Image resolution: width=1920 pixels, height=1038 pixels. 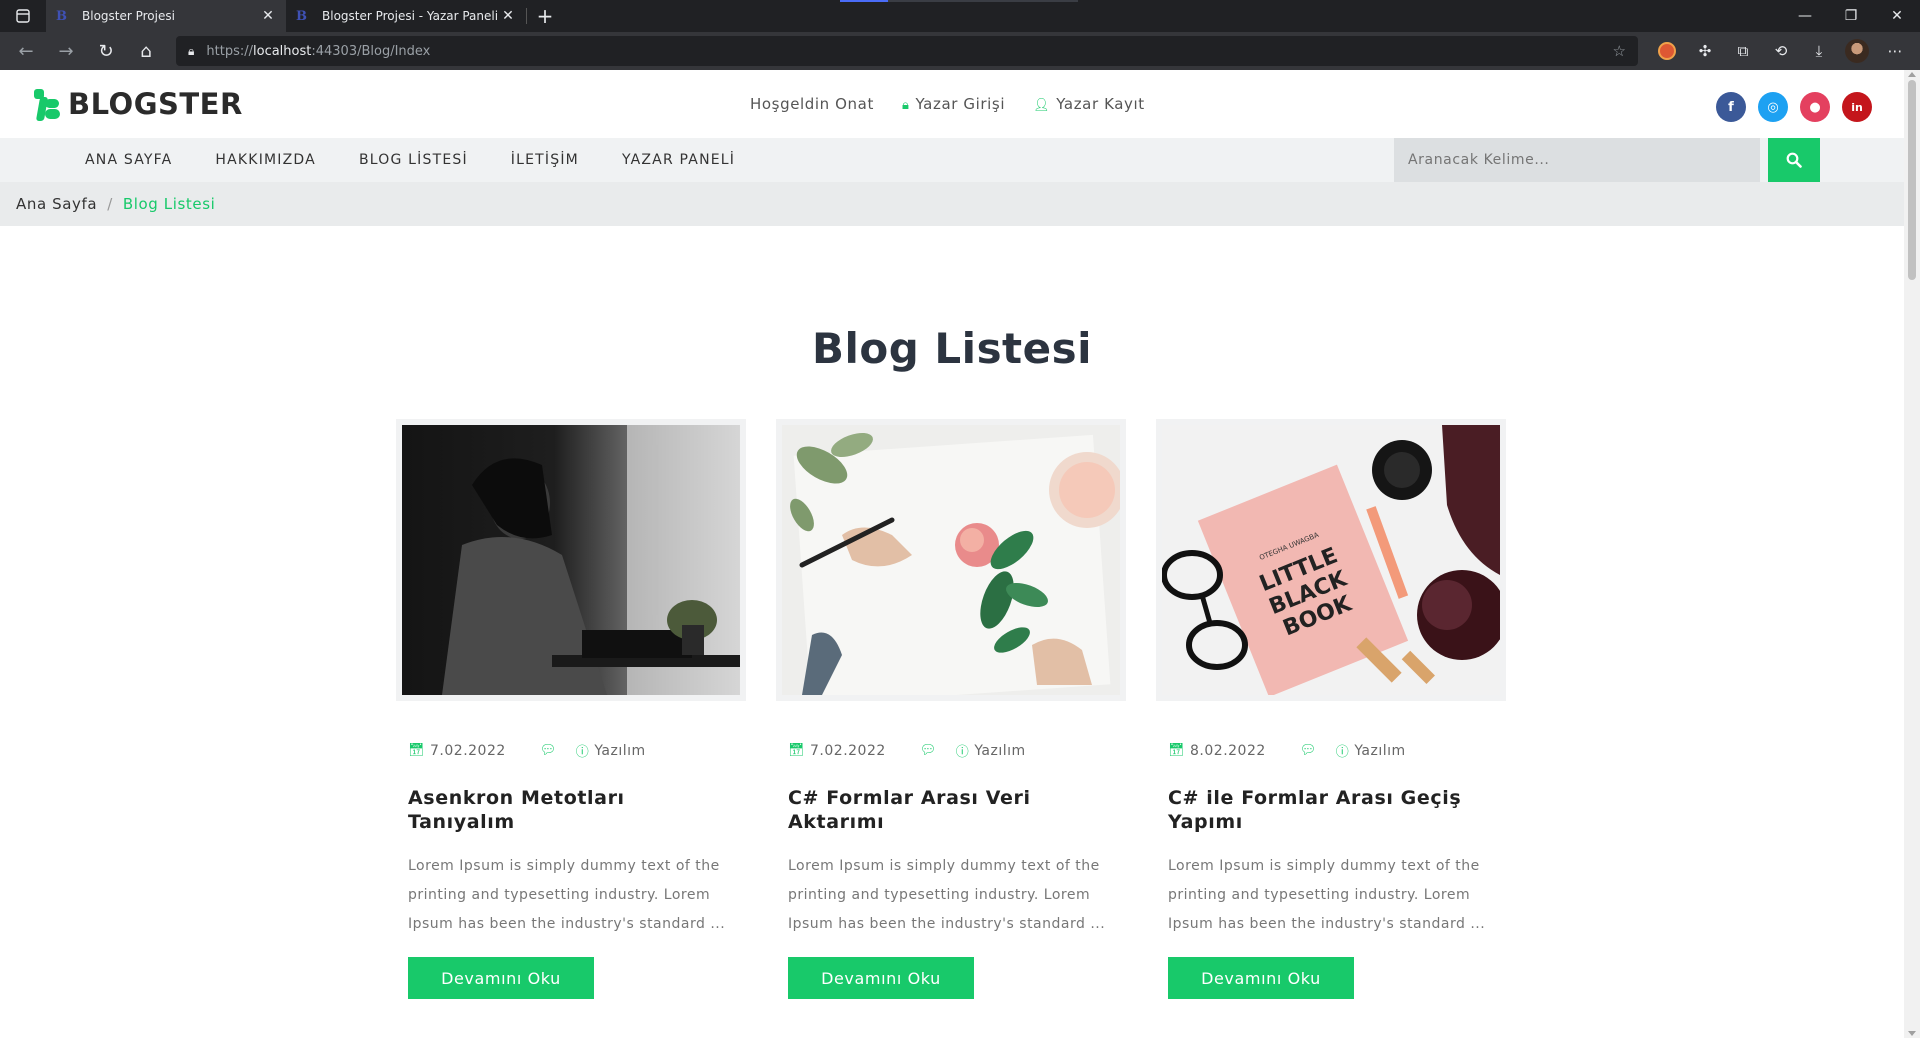 What do you see at coordinates (1228, 750) in the screenshot?
I see `post-date: 8.02.2022` at bounding box center [1228, 750].